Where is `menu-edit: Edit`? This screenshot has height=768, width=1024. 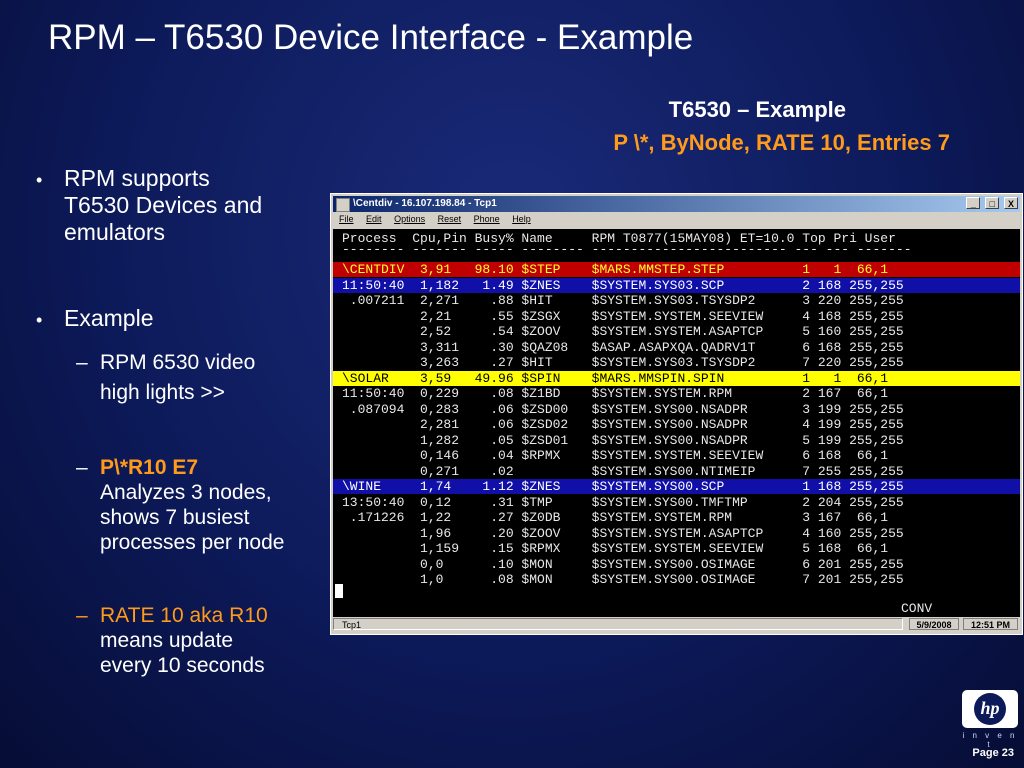 menu-edit: Edit is located at coordinates (374, 219).